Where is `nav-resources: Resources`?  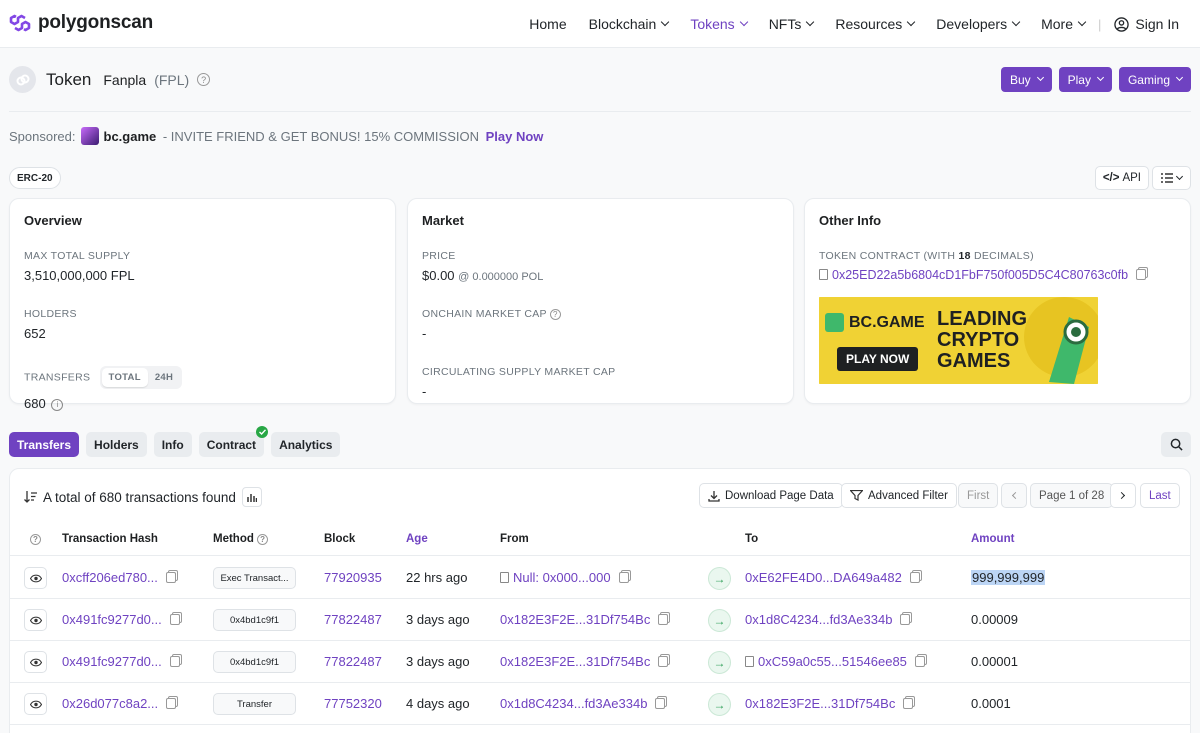 nav-resources: Resources is located at coordinates (874, 24).